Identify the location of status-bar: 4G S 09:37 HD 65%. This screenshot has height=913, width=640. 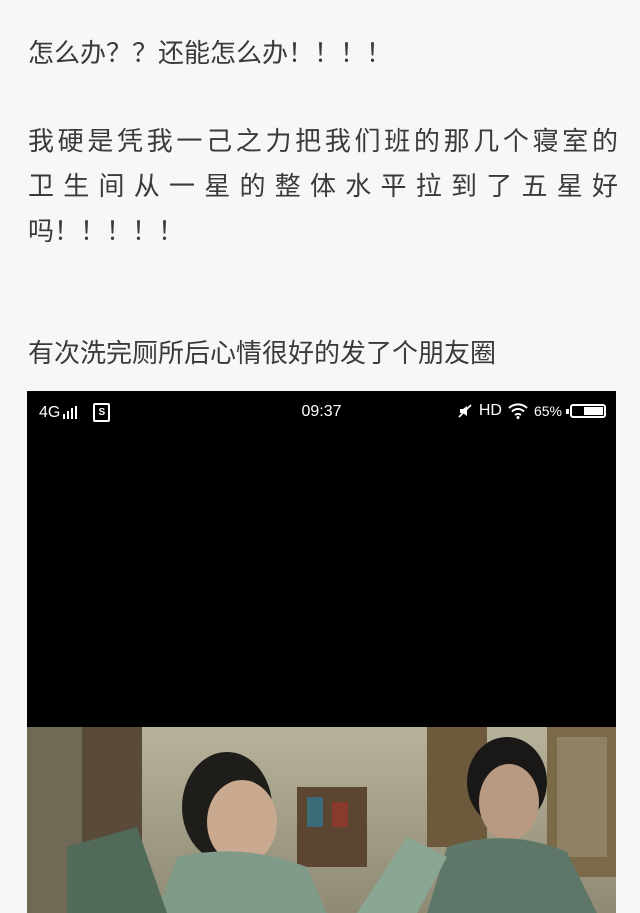
(321, 412).